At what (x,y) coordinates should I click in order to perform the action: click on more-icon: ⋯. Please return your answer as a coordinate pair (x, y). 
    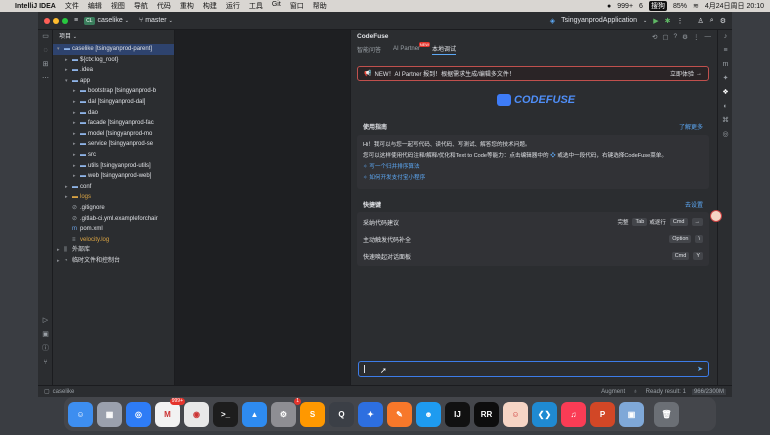
    Looking at the image, I should click on (45, 79).